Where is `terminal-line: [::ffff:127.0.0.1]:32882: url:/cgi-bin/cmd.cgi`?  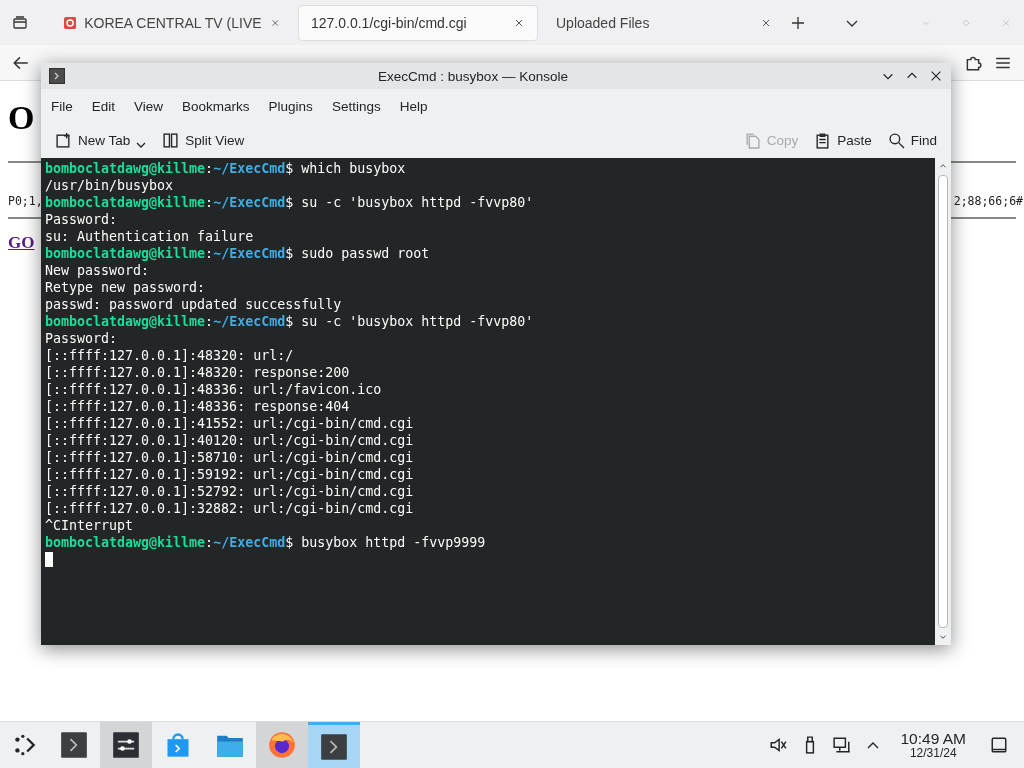
terminal-line: [::ffff:127.0.0.1]:32882: url:/cgi-bin/cmd.cgi is located at coordinates (230, 508).